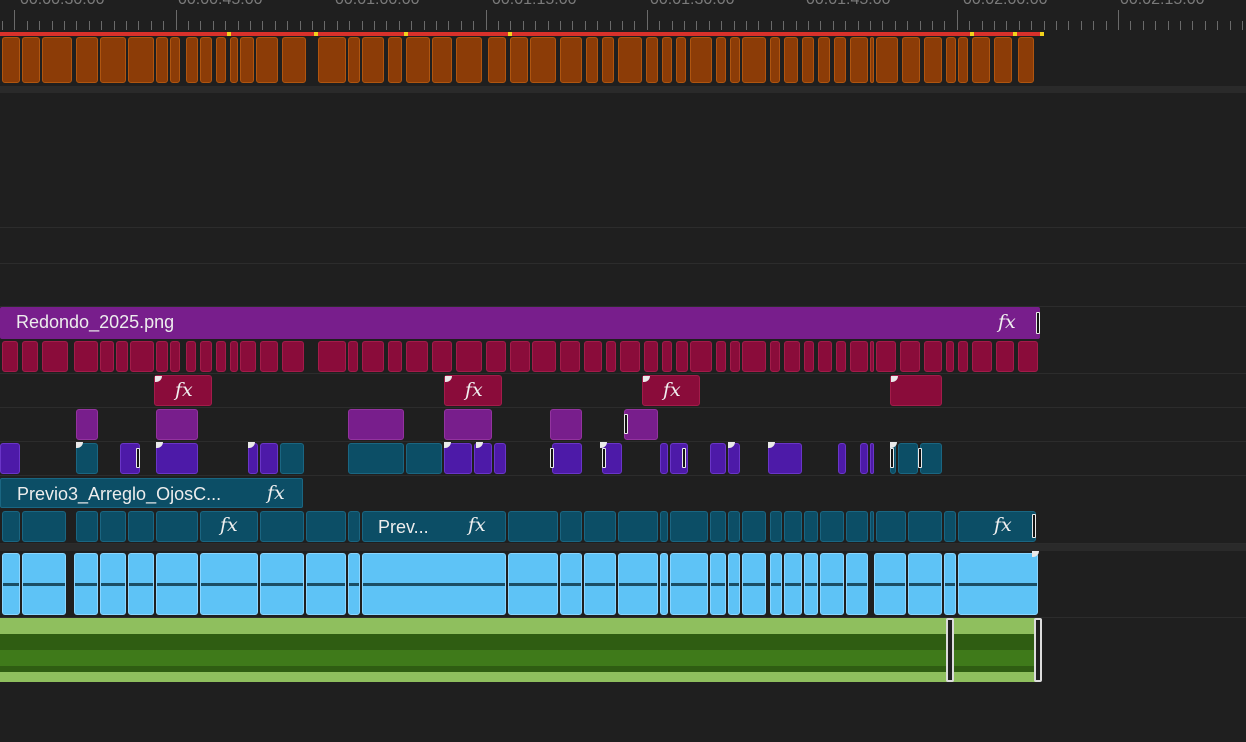  I want to click on edit-point, so click(1038, 650).